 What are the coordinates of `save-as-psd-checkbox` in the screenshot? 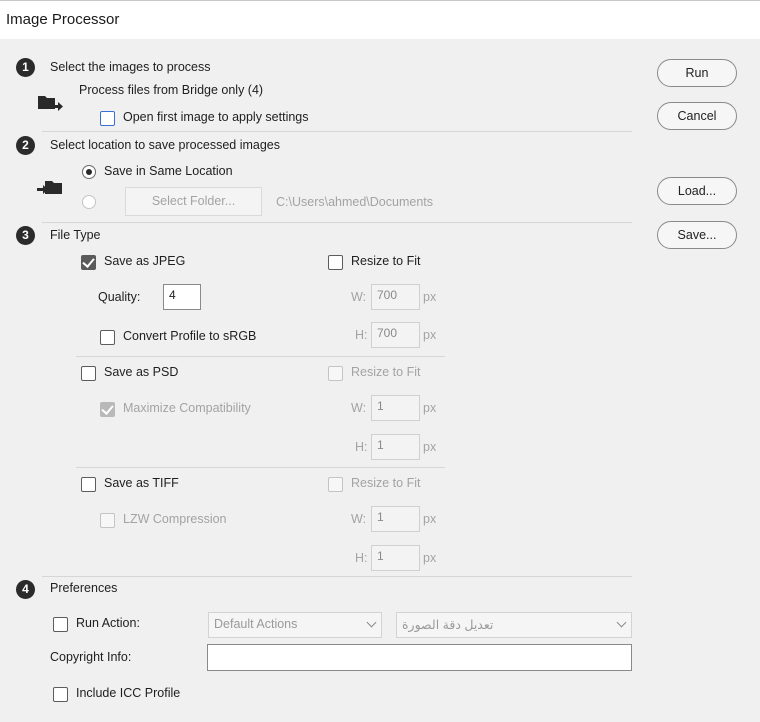 It's located at (88, 373).